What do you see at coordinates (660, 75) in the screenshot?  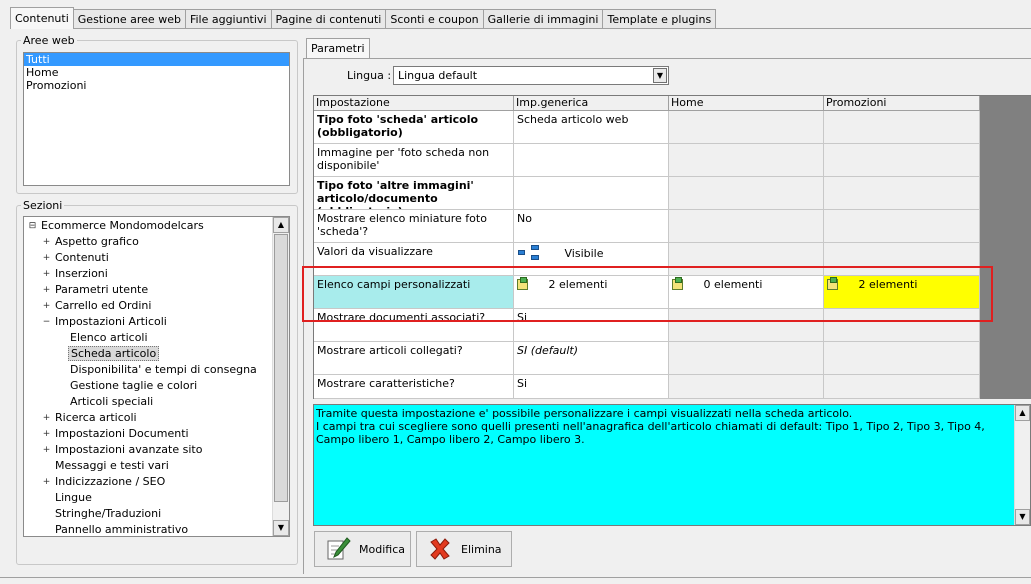 I see `chevron-down-icon: ▼` at bounding box center [660, 75].